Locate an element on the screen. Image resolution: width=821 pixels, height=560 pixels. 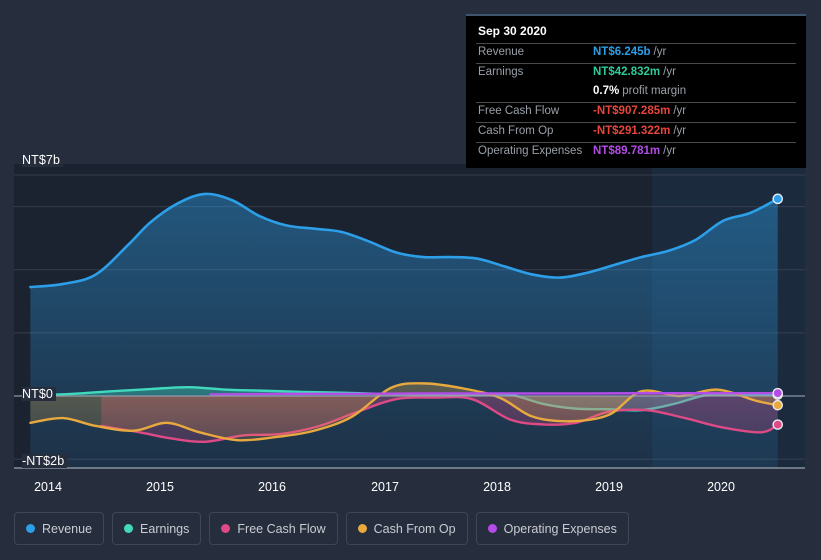
y-axis-tick-label: NT$0 is located at coordinates (39, 394).